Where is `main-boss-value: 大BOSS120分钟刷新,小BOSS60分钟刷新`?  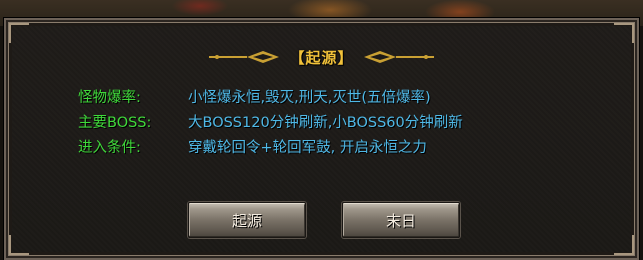
main-boss-value: 大BOSS120分钟刷新,小BOSS60分钟刷新 is located at coordinates (325, 123).